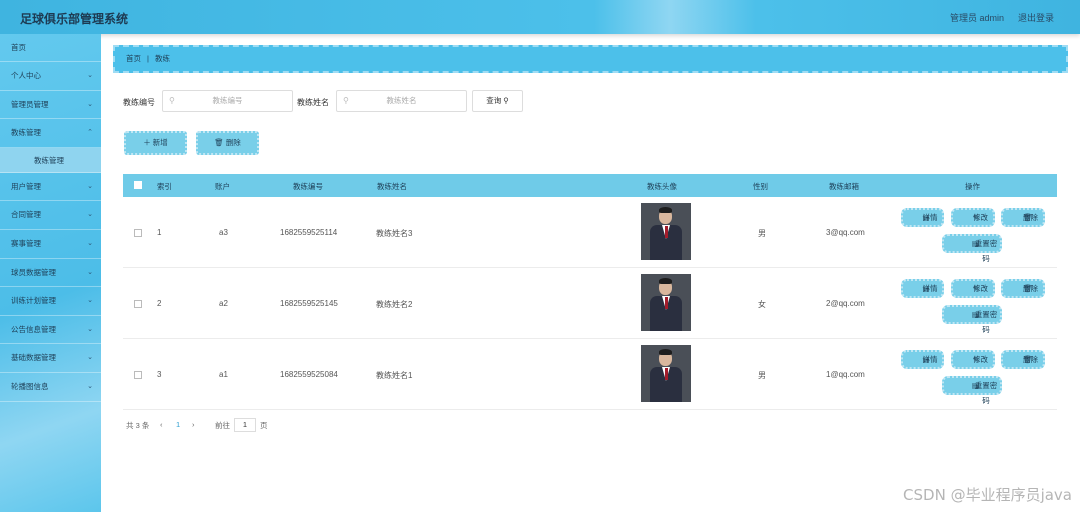 The height and width of the screenshot is (512, 1080). What do you see at coordinates (50, 387) in the screenshot?
I see `sidebar-item-carousel: 轮播图信息 ⌄` at bounding box center [50, 387].